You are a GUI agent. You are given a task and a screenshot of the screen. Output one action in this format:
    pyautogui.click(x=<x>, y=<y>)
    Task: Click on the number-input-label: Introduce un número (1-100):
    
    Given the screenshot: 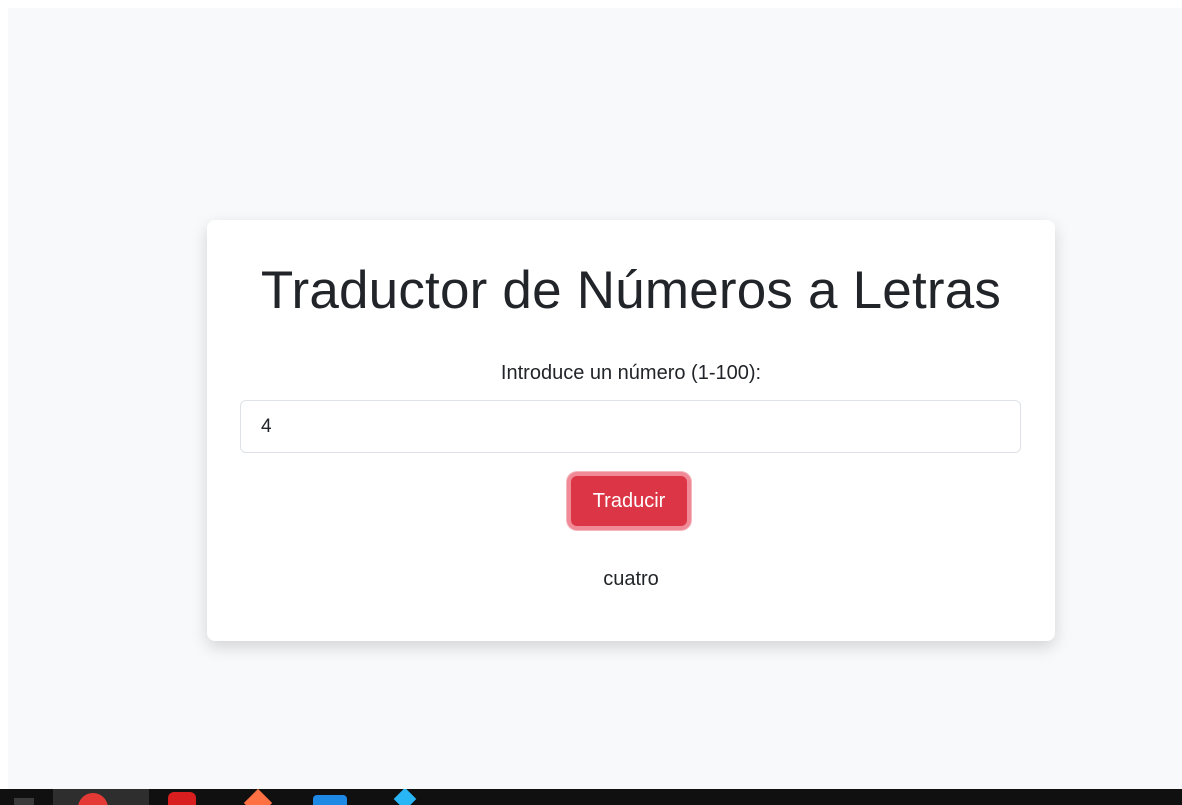 What is the action you would take?
    pyautogui.click(x=631, y=373)
    